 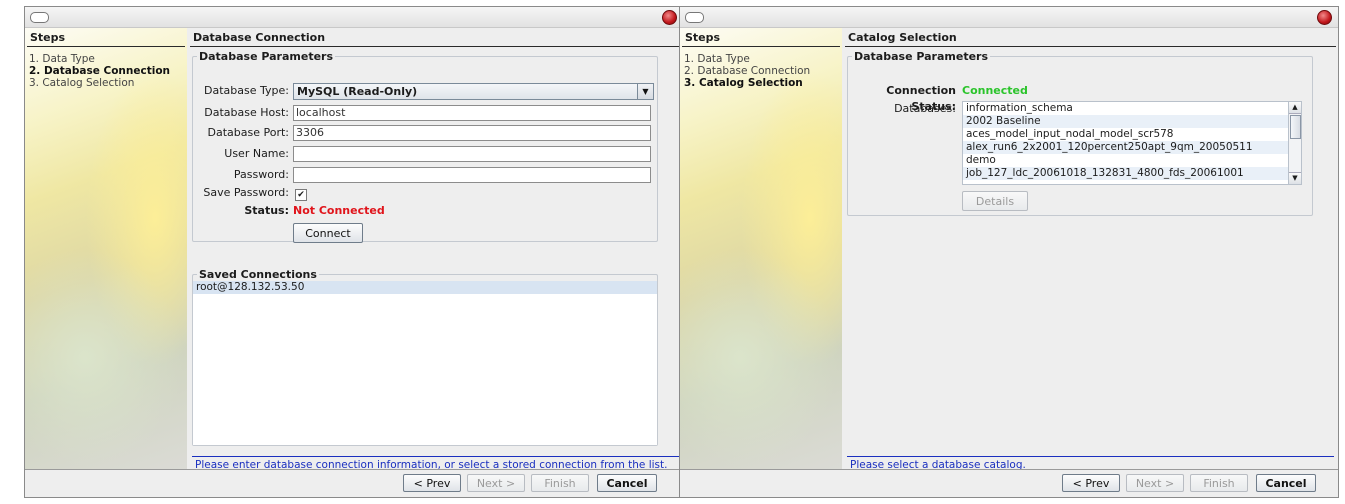 I want to click on database-type-label: Database Type:, so click(x=246, y=90).